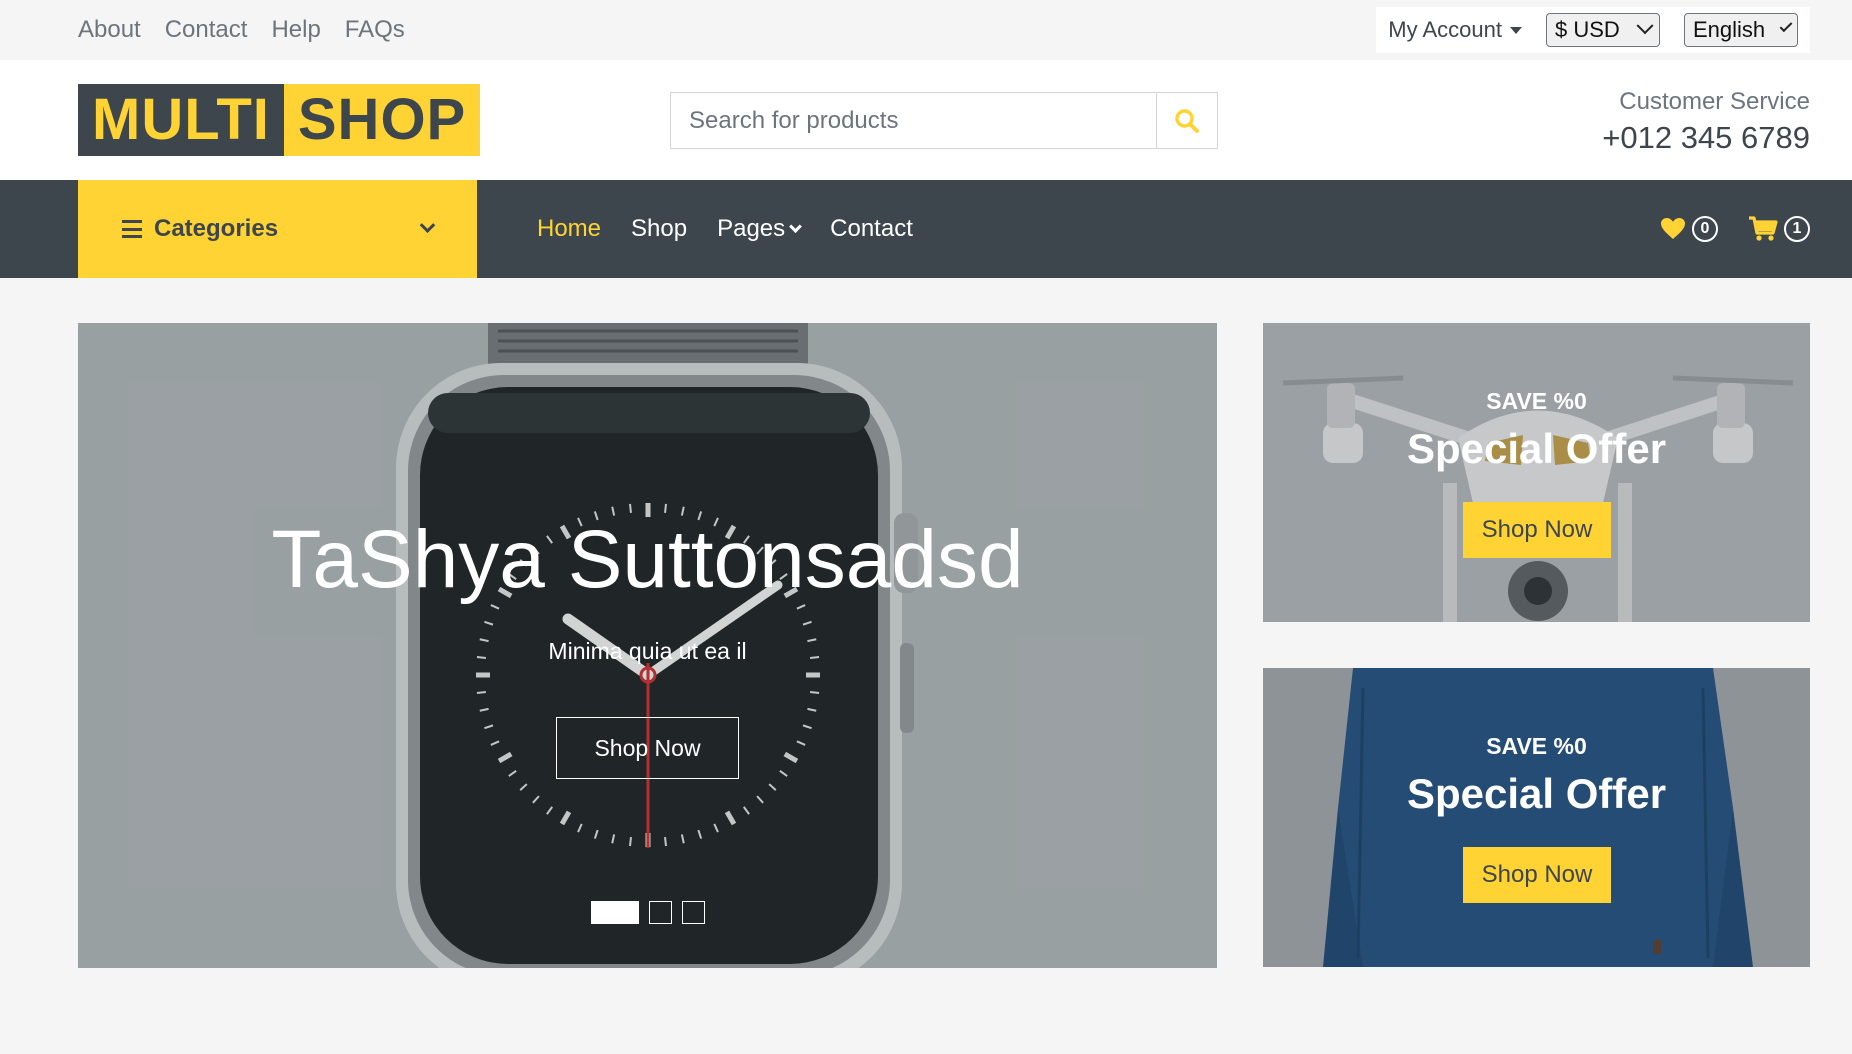  Describe the element at coordinates (1706, 137) in the screenshot. I see `customer-service-phone: +012 345 6789` at that location.